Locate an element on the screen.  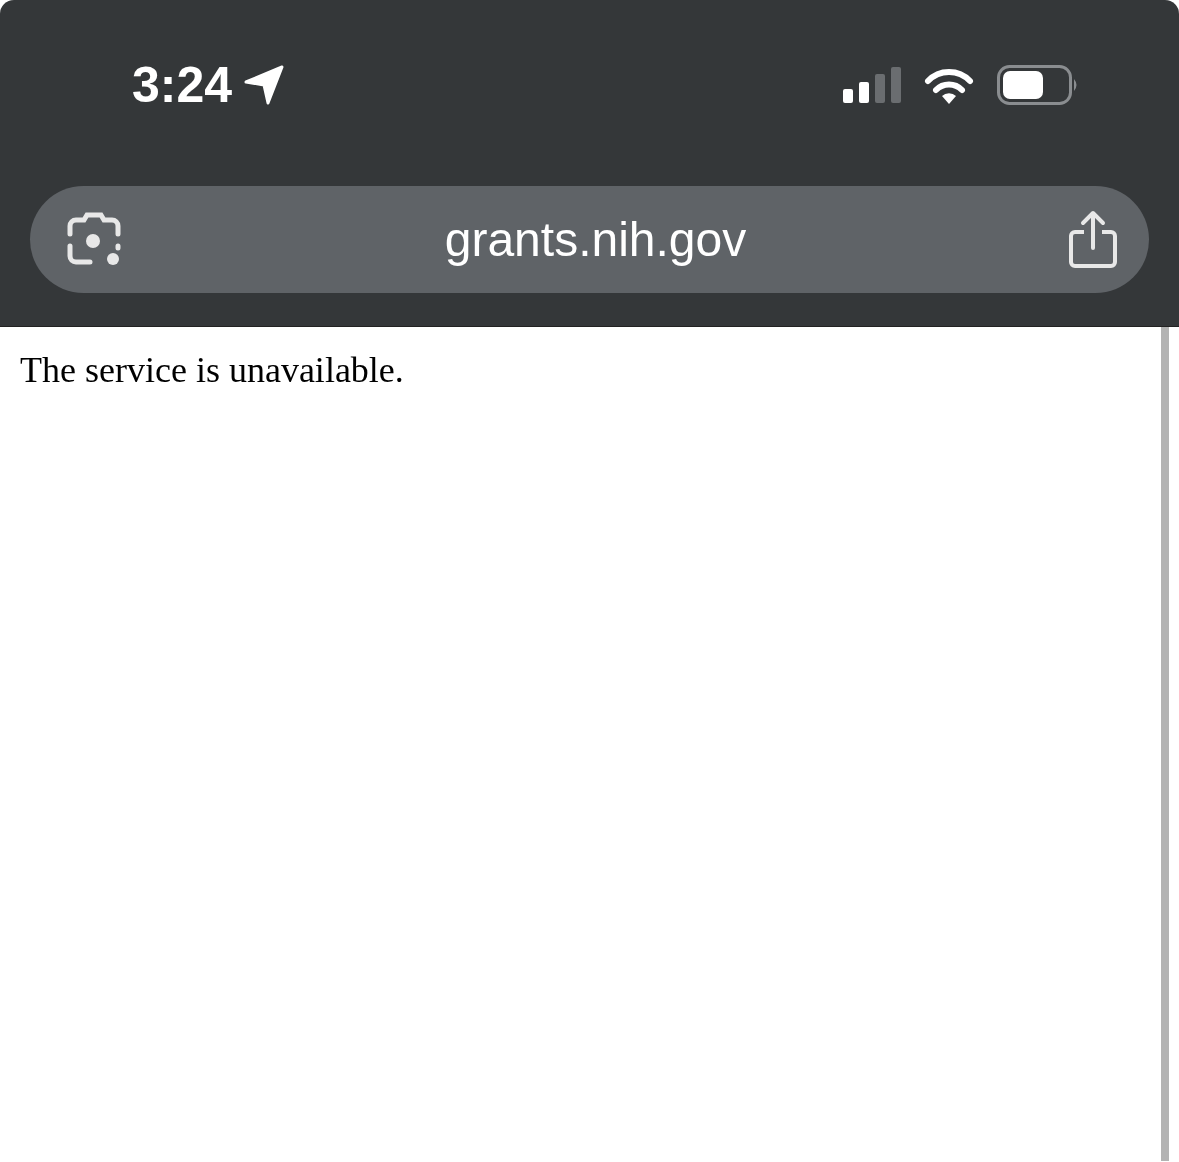
error-message: The service is unavailable. is located at coordinates (212, 370).